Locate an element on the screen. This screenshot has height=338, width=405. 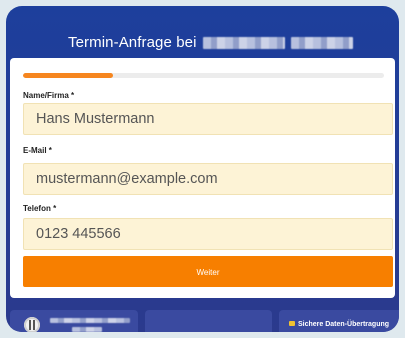
footer-badge-left is located at coordinates (74, 321).